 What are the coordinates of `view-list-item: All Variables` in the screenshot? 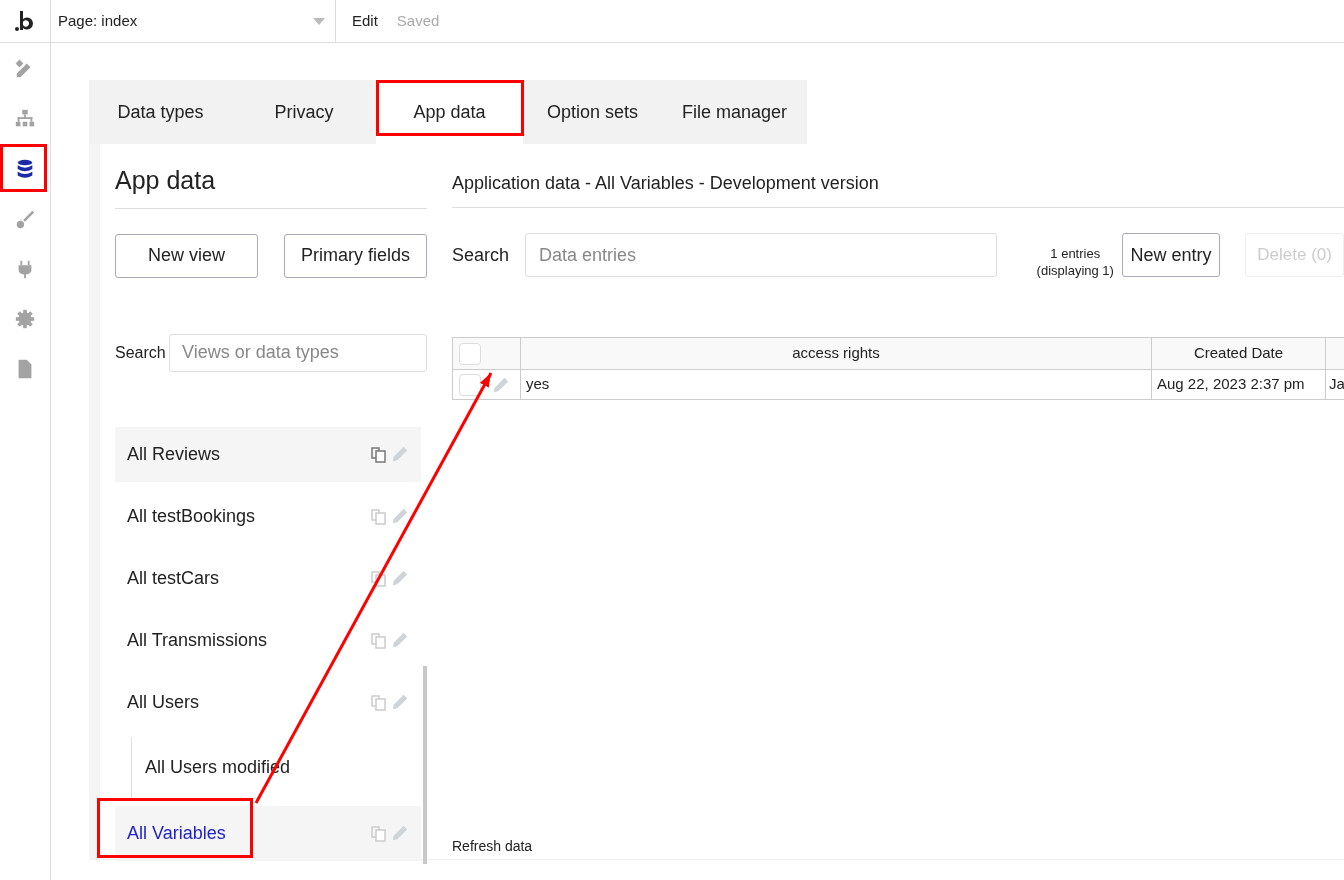 It's located at (268, 833).